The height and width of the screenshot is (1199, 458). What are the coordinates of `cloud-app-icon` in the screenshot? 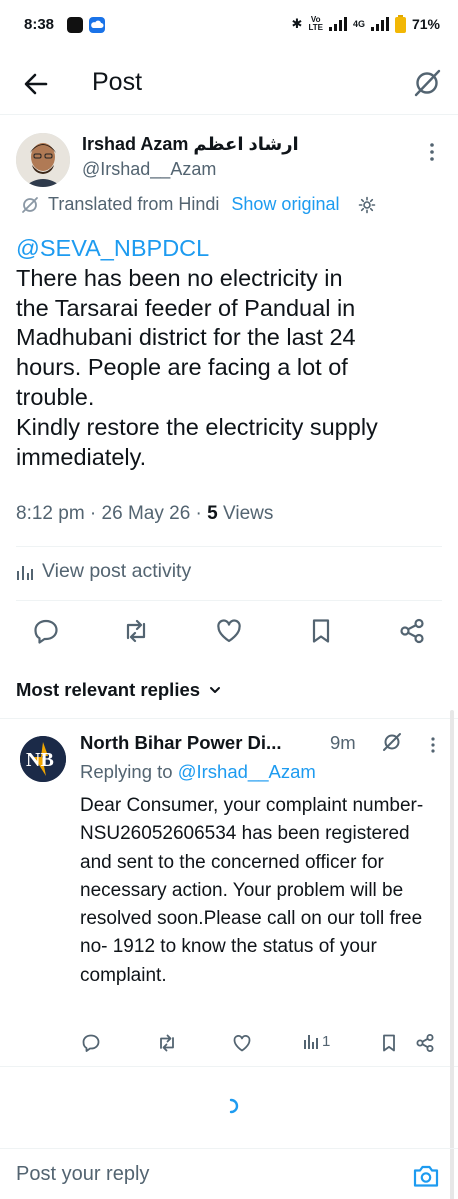 It's located at (97, 25).